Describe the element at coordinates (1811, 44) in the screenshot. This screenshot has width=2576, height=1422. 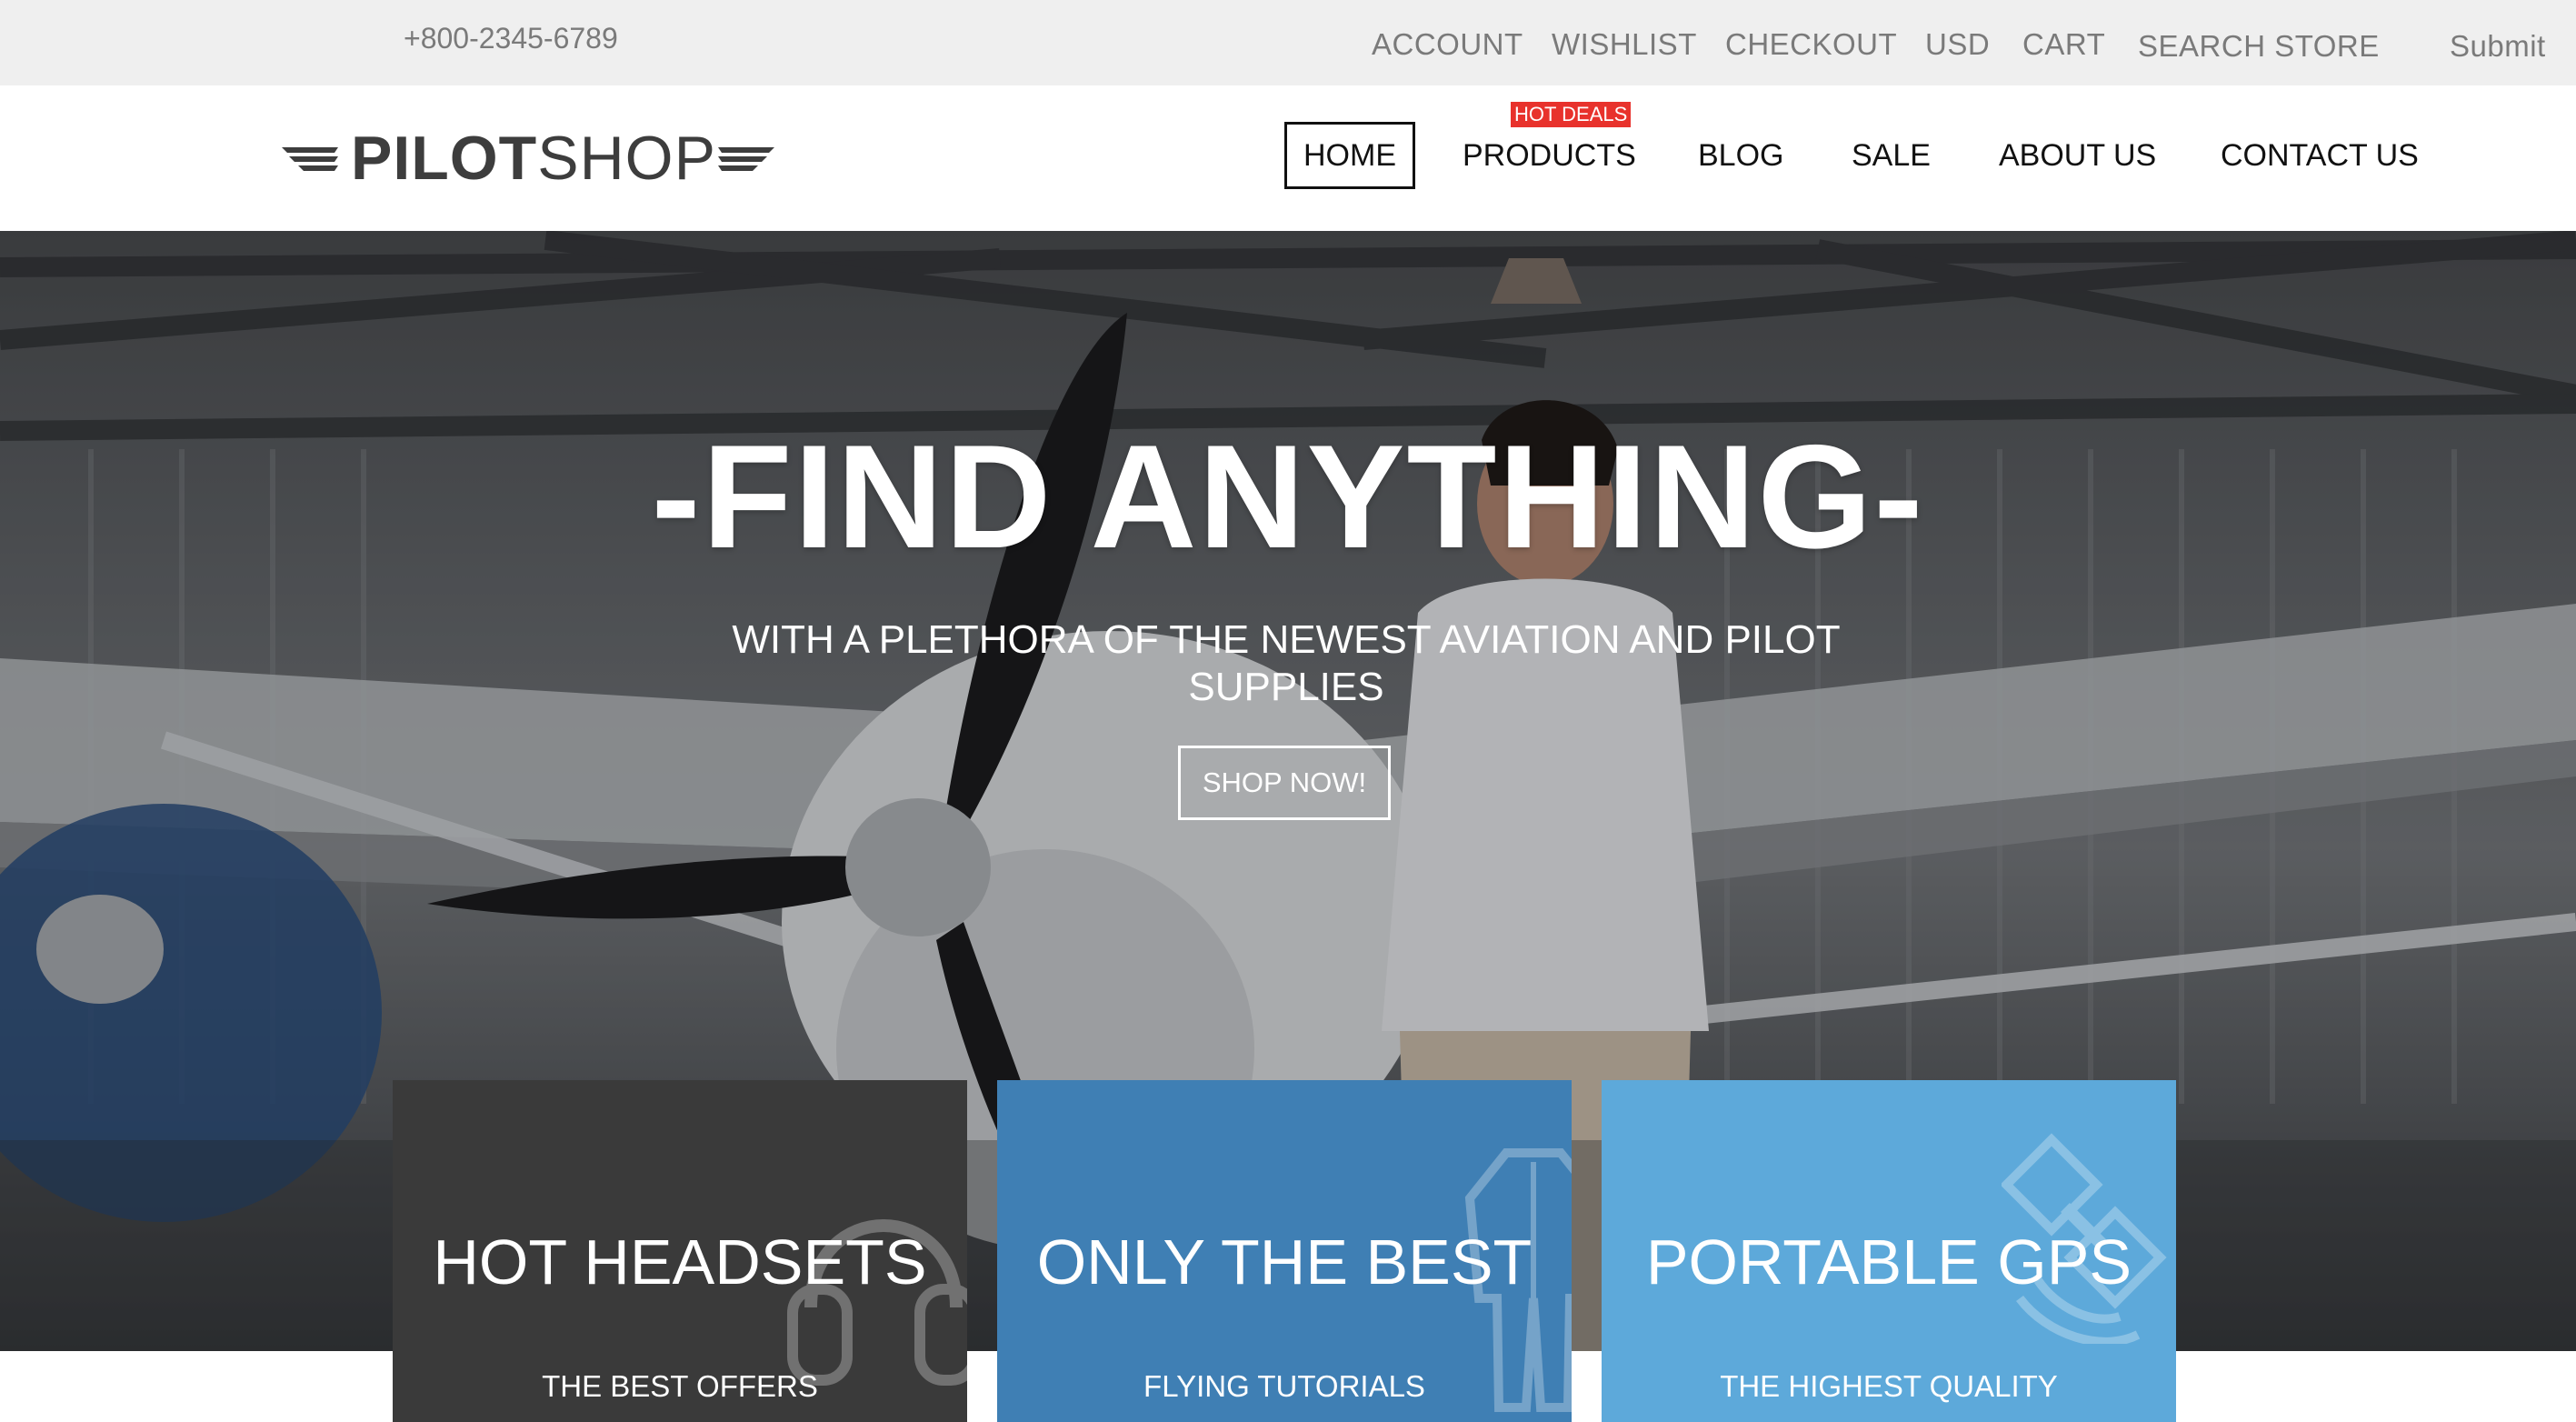
I see `checkout-link: CHECKOUT` at that location.